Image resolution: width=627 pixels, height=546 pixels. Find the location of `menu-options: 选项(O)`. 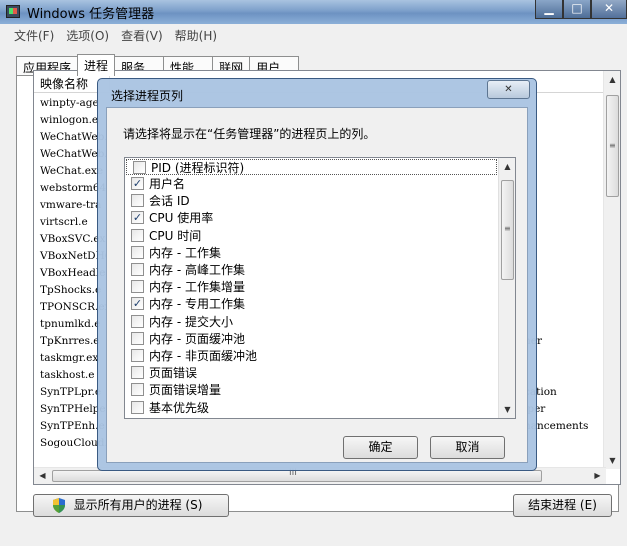

menu-options: 选项(O) is located at coordinates (87, 35).